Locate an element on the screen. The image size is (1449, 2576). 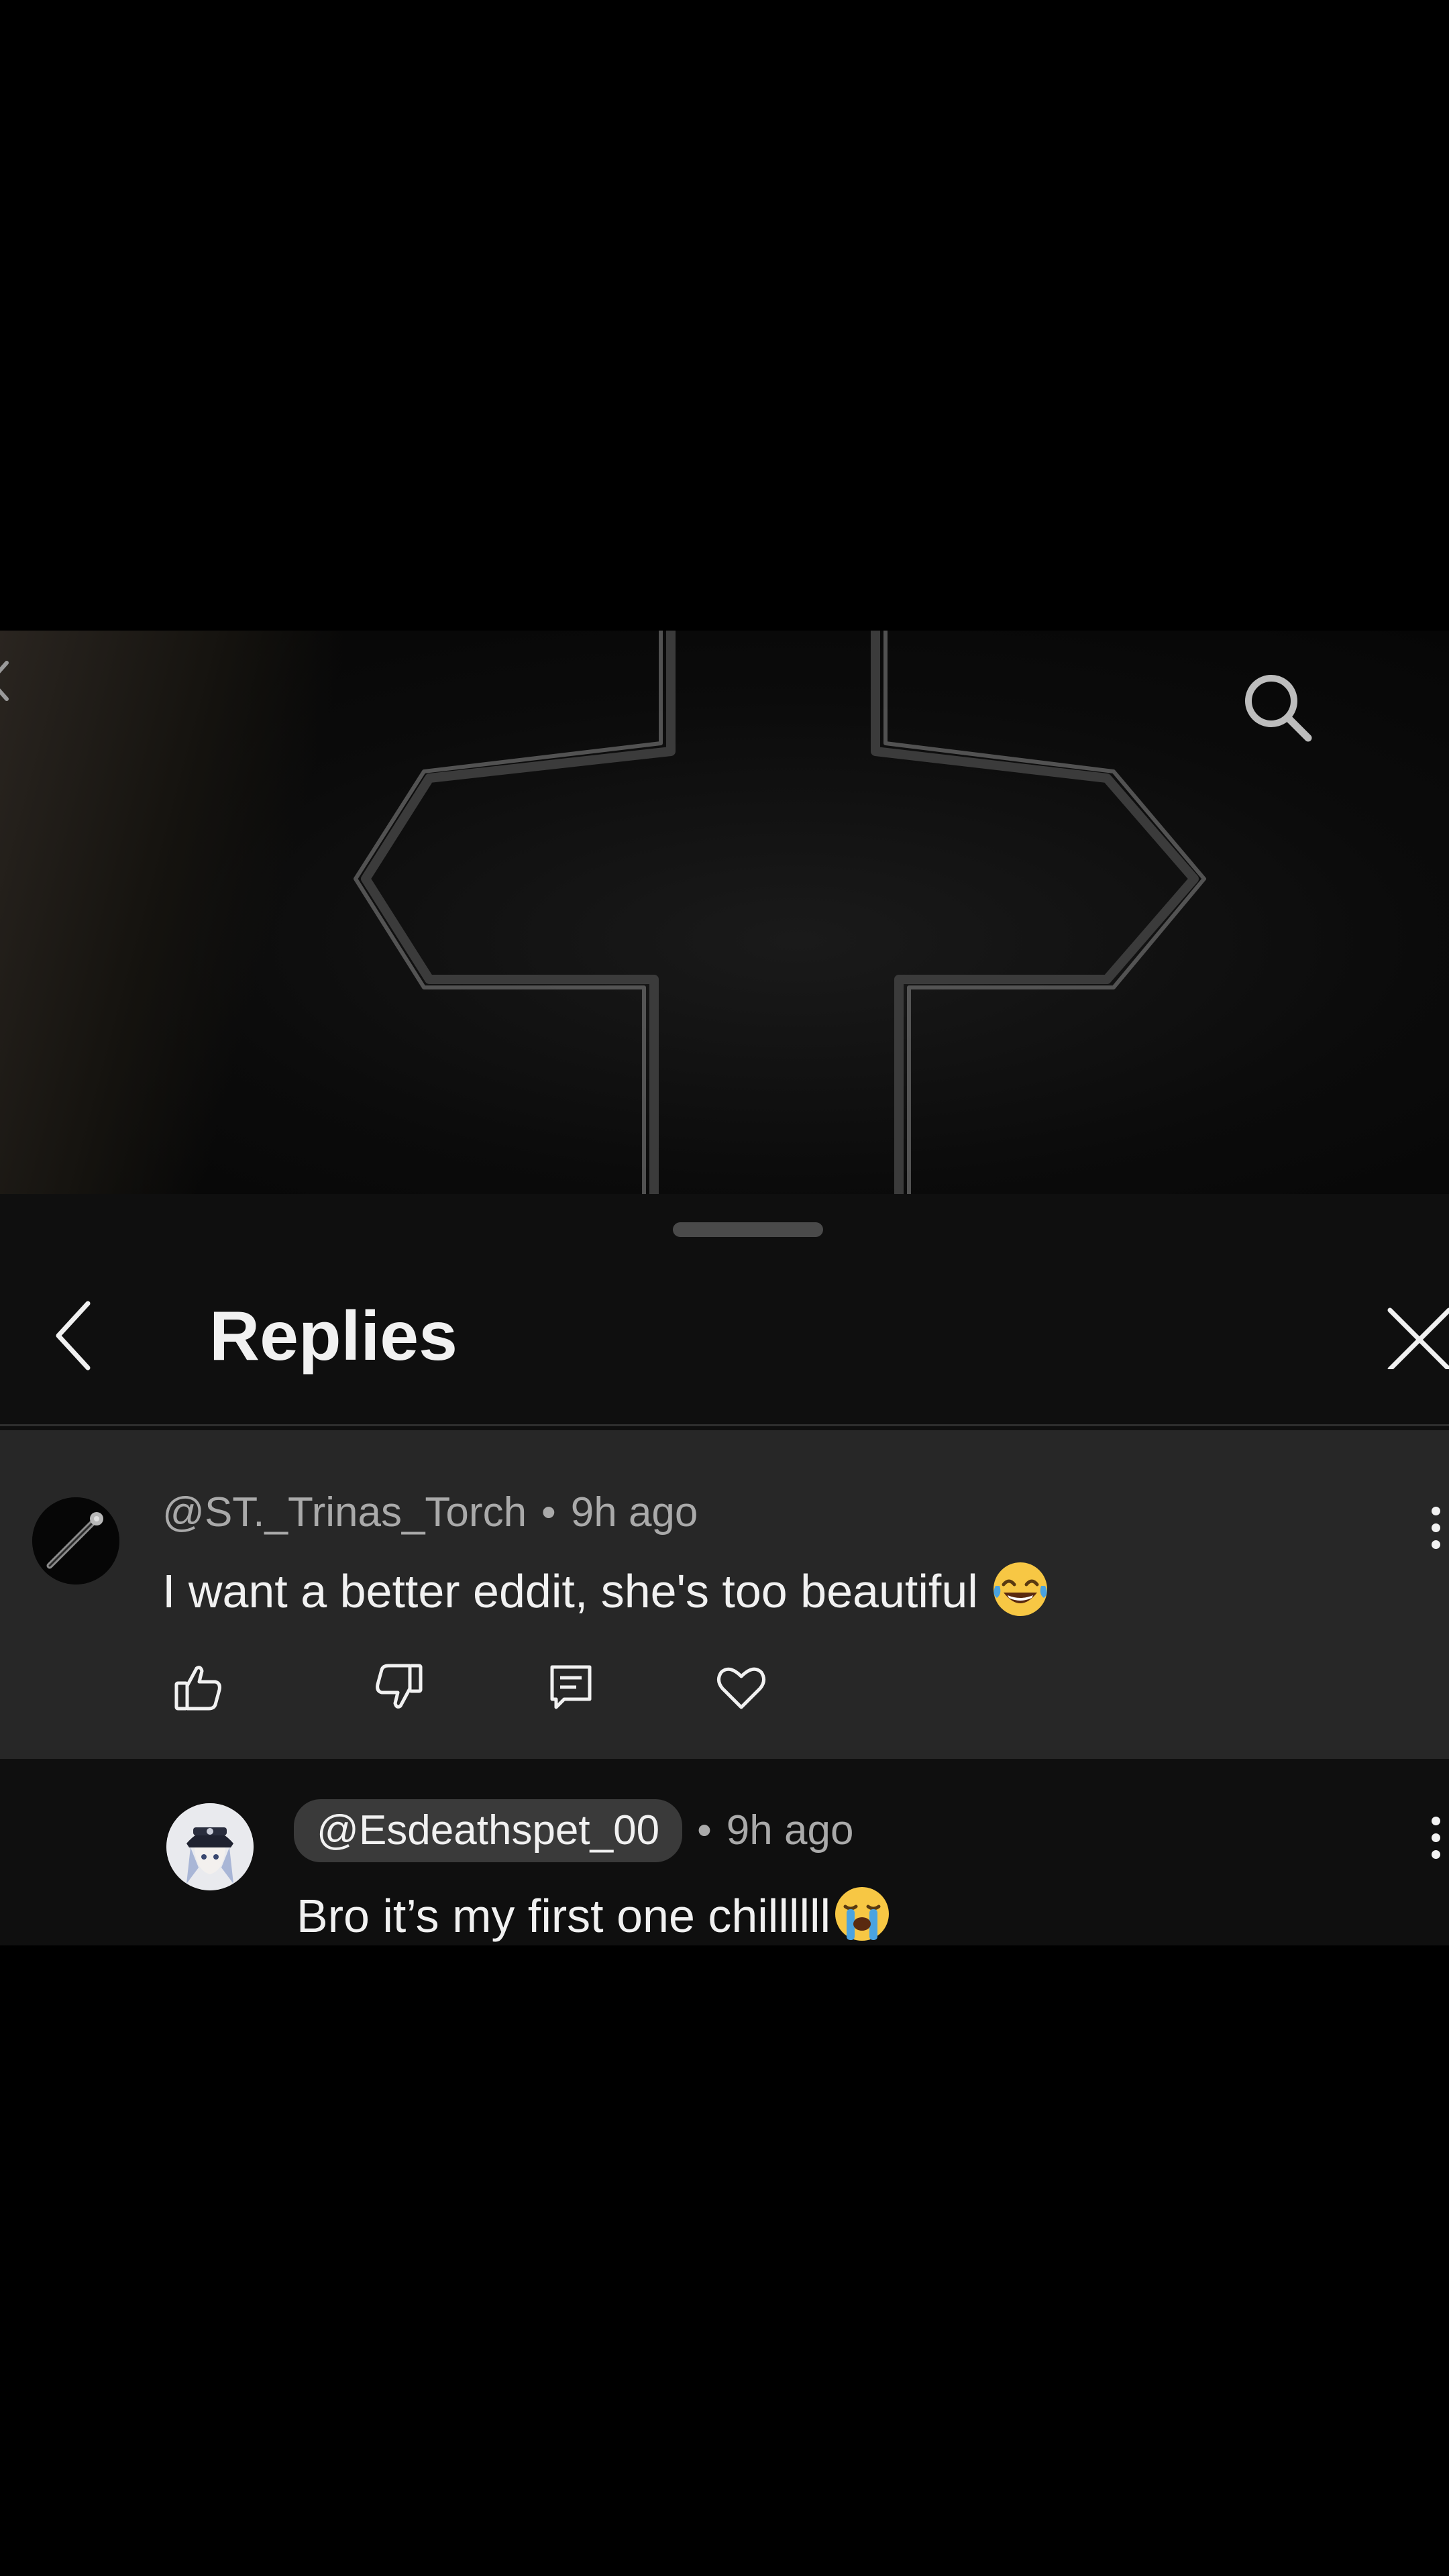
page-title: Replies is located at coordinates (333, 1336).